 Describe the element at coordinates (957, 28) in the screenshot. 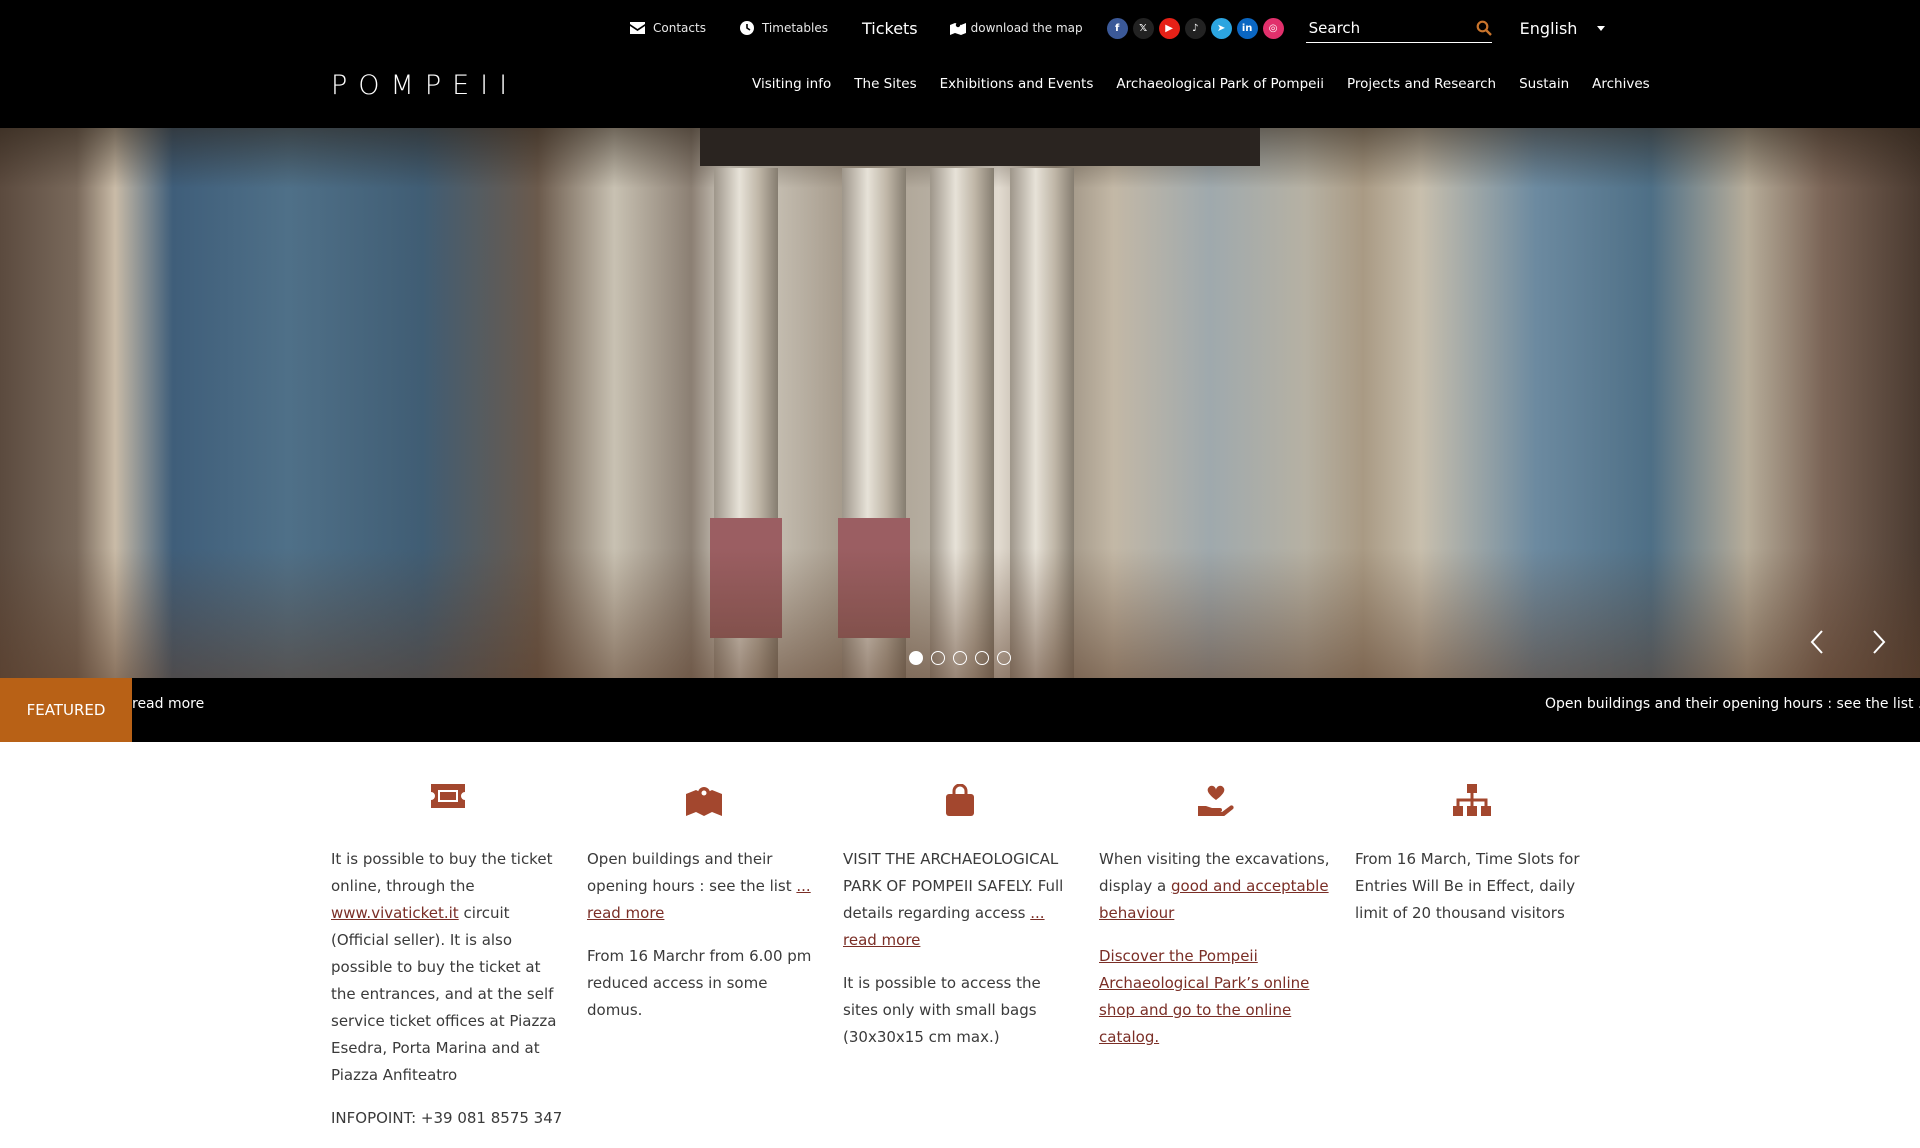

I see `map-marker-icon` at that location.